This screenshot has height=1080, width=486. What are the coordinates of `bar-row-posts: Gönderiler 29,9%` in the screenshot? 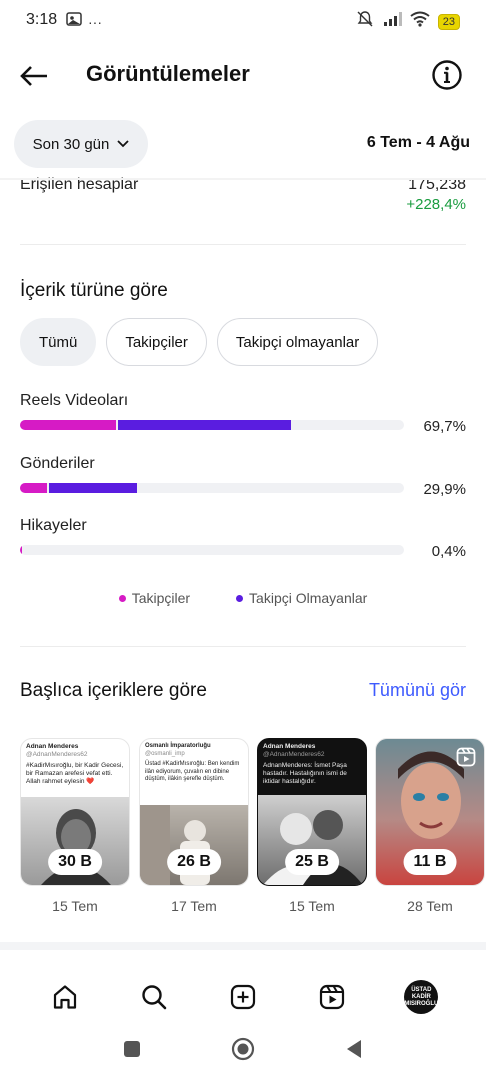 It's located at (243, 486).